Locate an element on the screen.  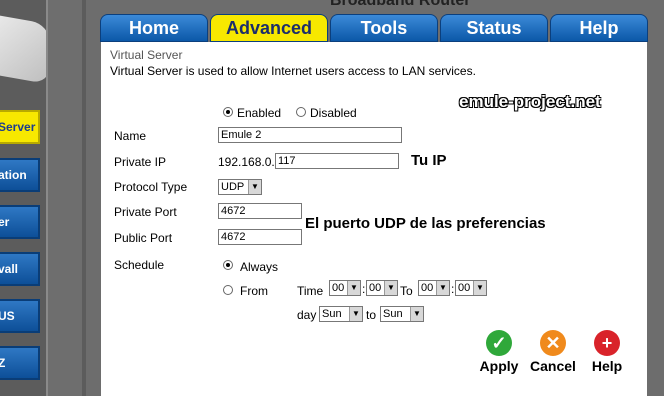
protocol-select: UDP ▼ is located at coordinates (240, 187).